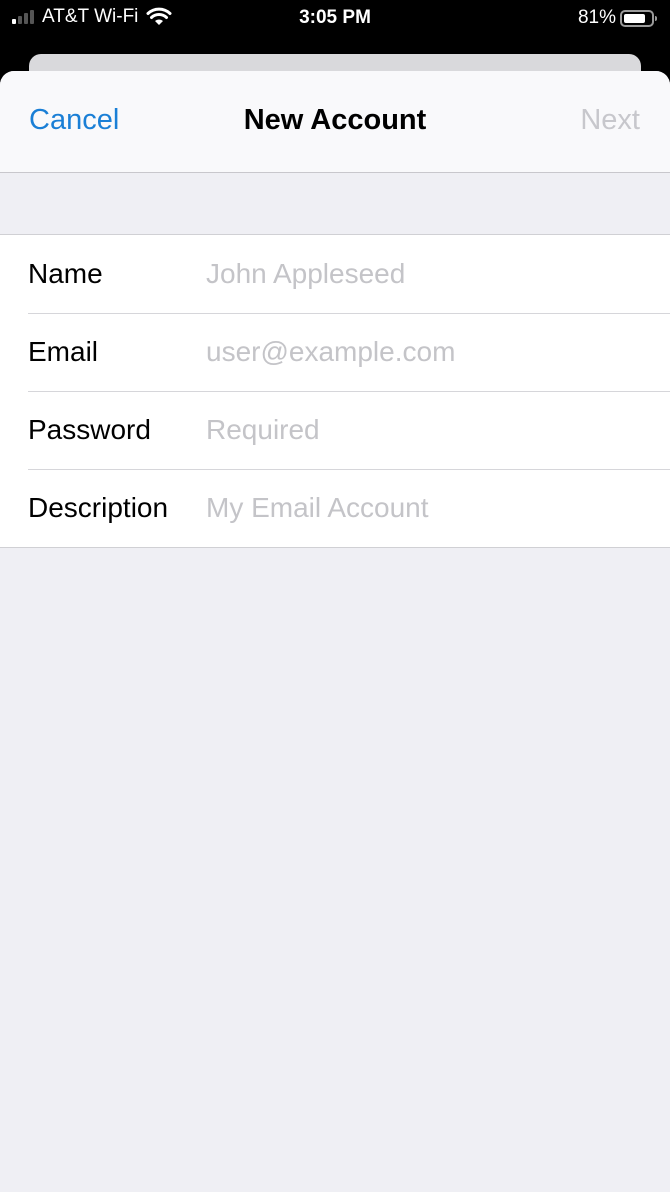 This screenshot has height=1192, width=670. What do you see at coordinates (635, 18) in the screenshot?
I see `battery-fill` at bounding box center [635, 18].